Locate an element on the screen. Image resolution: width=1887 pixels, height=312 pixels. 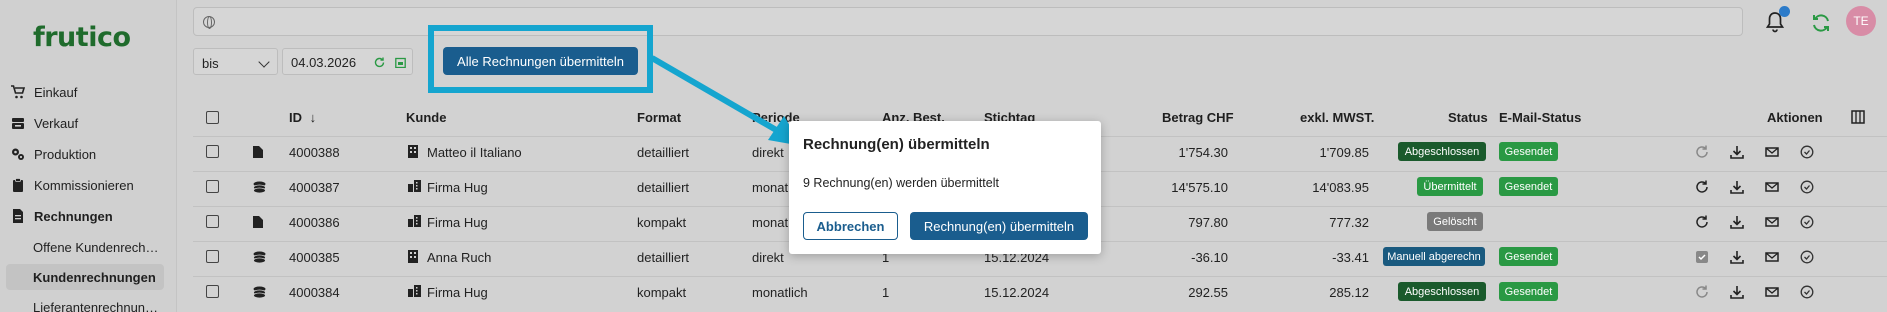
status-badge: Gelöscht is located at coordinates (1455, 221).